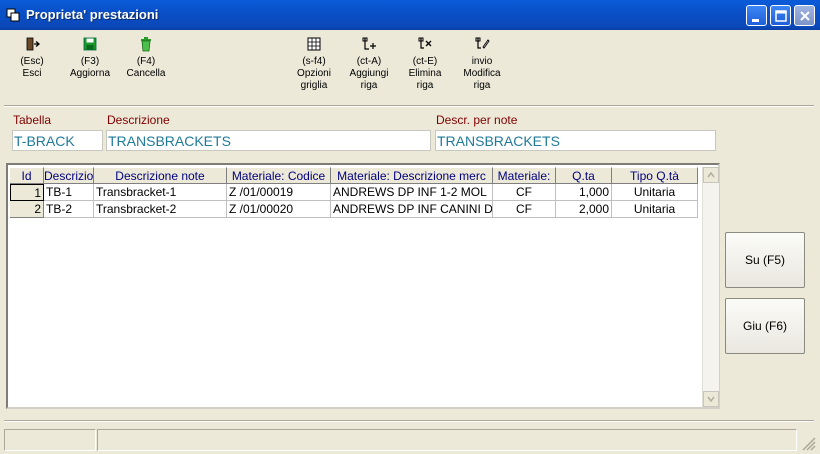 The height and width of the screenshot is (454, 820). What do you see at coordinates (138, 120) in the screenshot?
I see `descrizione-label: Descrizione` at bounding box center [138, 120].